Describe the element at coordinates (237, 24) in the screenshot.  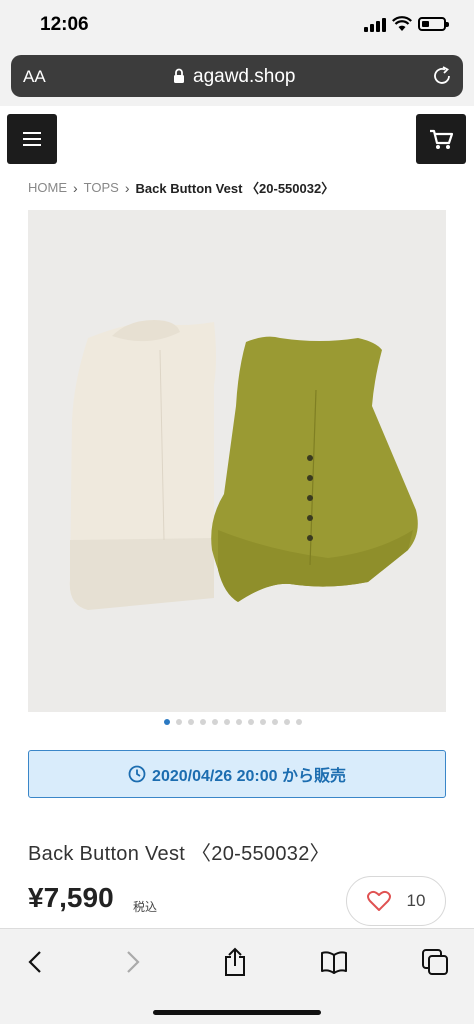
I see `status-bar: 12:06` at that location.